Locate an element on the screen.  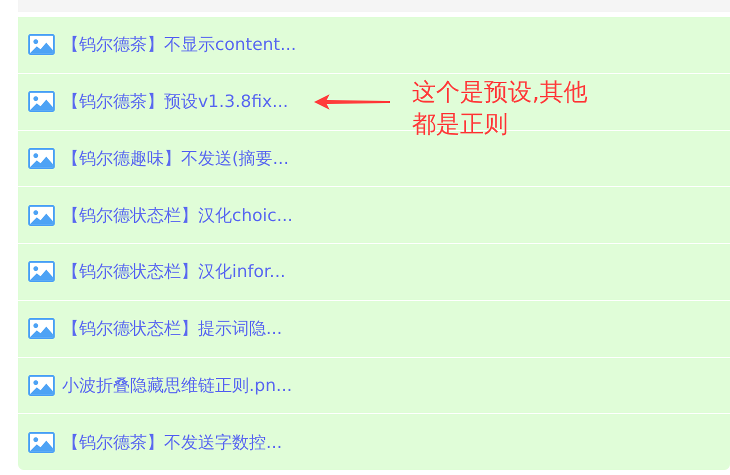
arrow-icon is located at coordinates (353, 102).